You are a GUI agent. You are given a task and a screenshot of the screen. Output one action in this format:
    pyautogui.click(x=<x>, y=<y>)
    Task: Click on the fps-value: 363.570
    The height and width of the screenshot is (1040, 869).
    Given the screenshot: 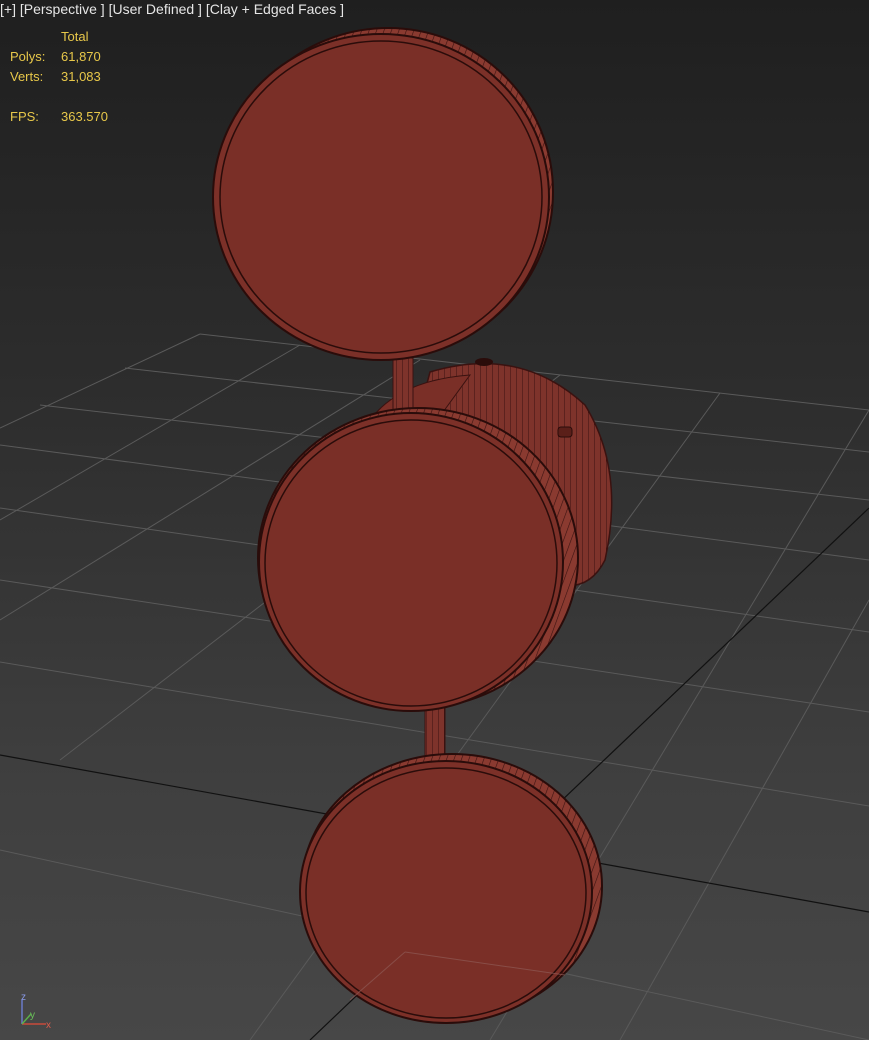 What is the action you would take?
    pyautogui.click(x=84, y=116)
    